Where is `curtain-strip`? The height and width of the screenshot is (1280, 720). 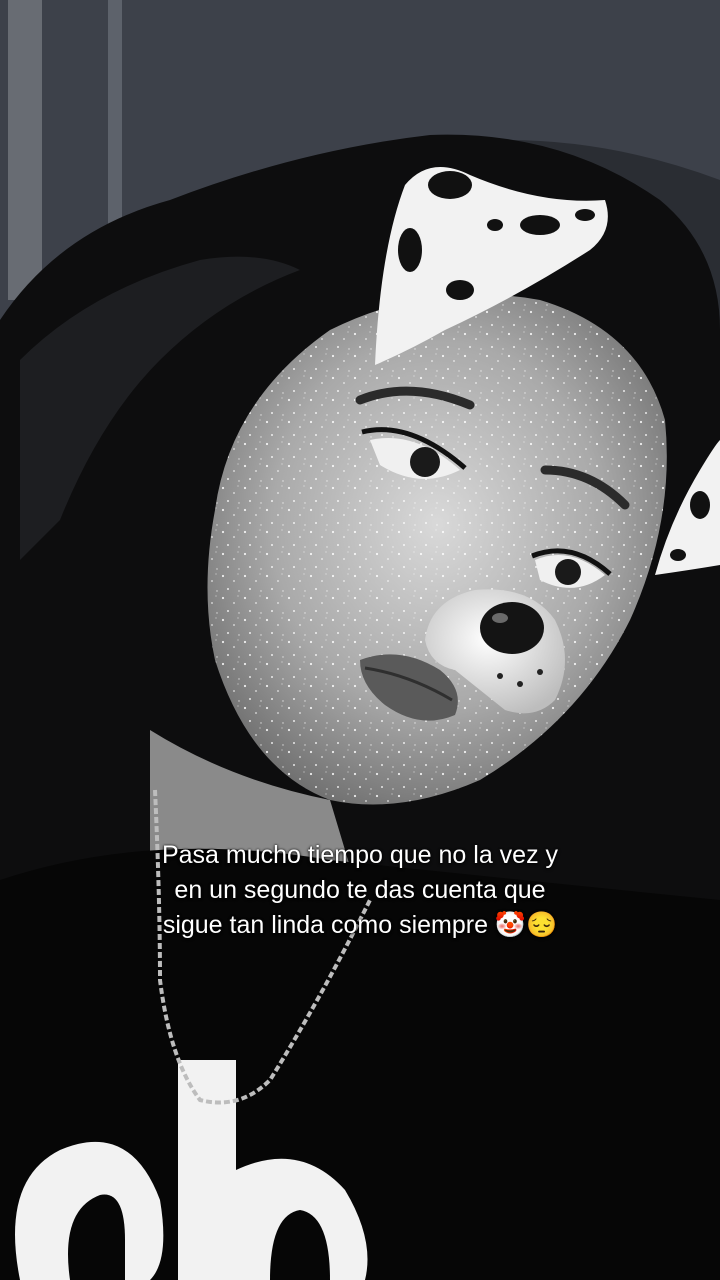
curtain-strip is located at coordinates (25, 150).